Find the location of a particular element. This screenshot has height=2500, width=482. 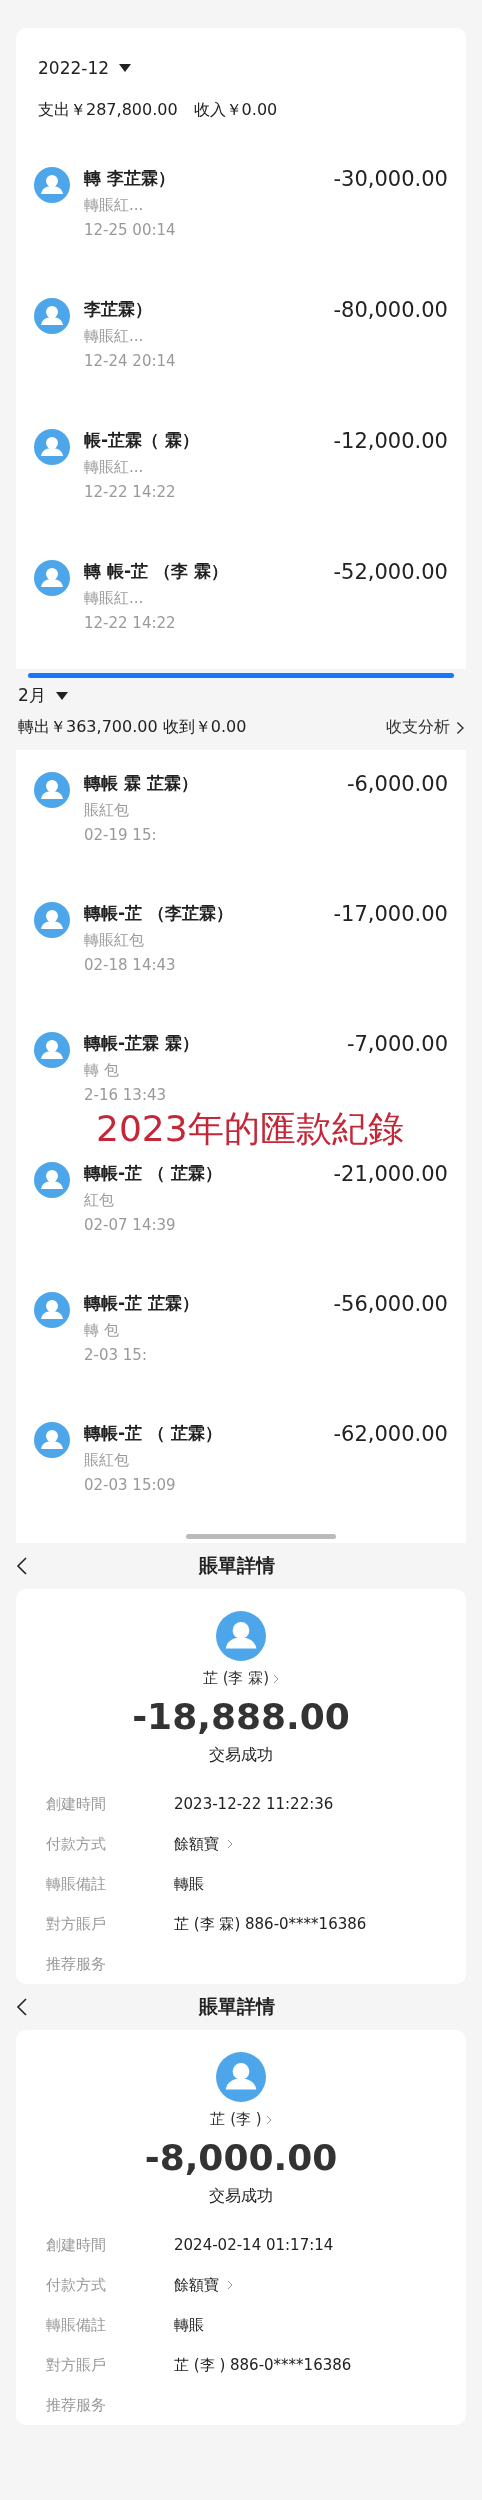

transaction-time: 02-07 14:39 is located at coordinates (130, 1225).